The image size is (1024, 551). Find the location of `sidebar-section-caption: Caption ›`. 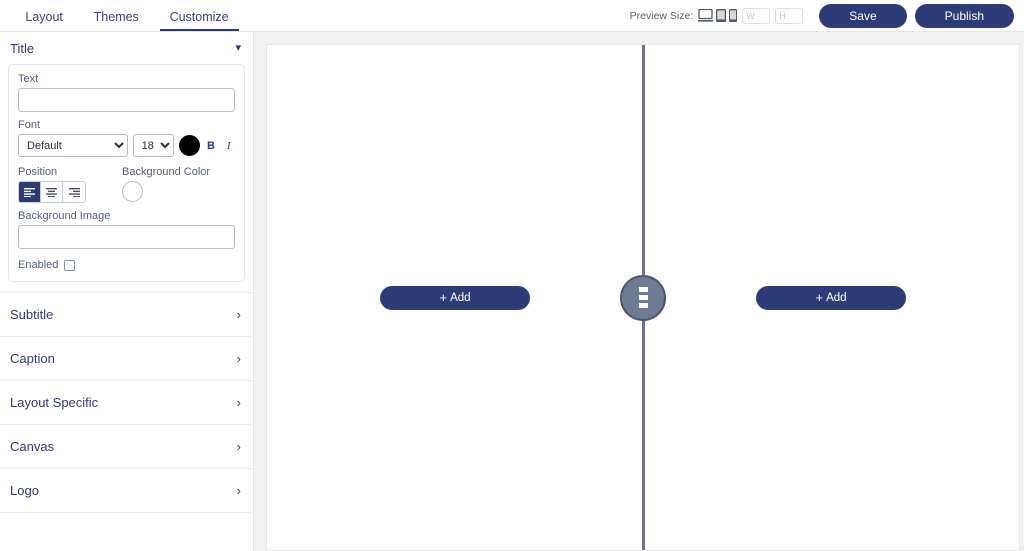

sidebar-section-caption: Caption › is located at coordinates (126, 358).